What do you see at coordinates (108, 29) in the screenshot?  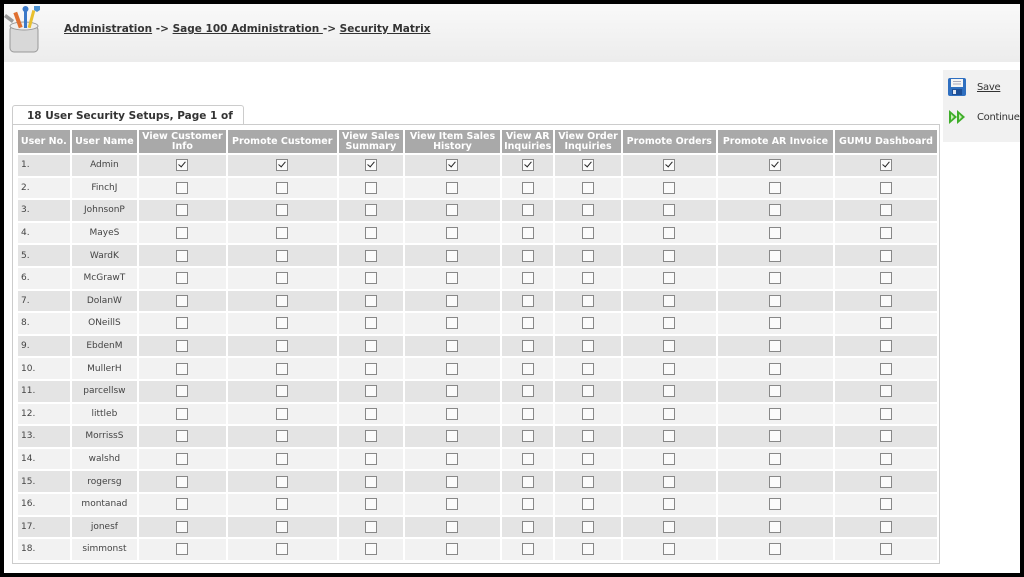 I see `breadcrumb-administration: Administration` at bounding box center [108, 29].